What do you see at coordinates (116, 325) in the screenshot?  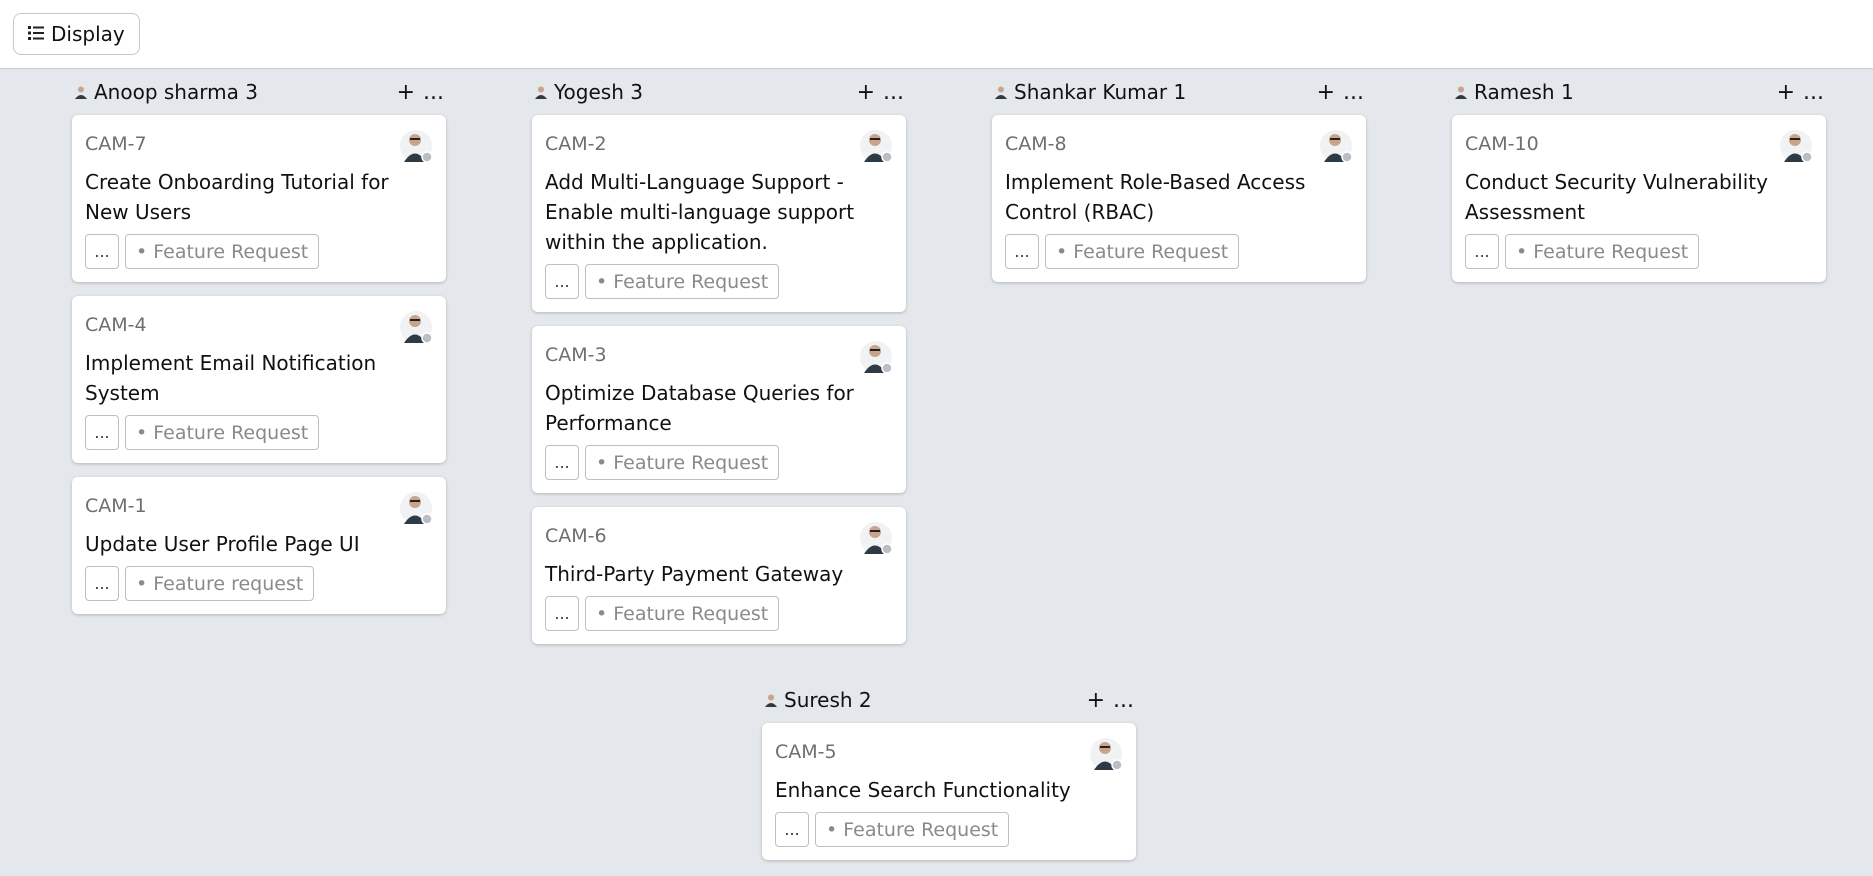 I see `card-id: CAM-4` at bounding box center [116, 325].